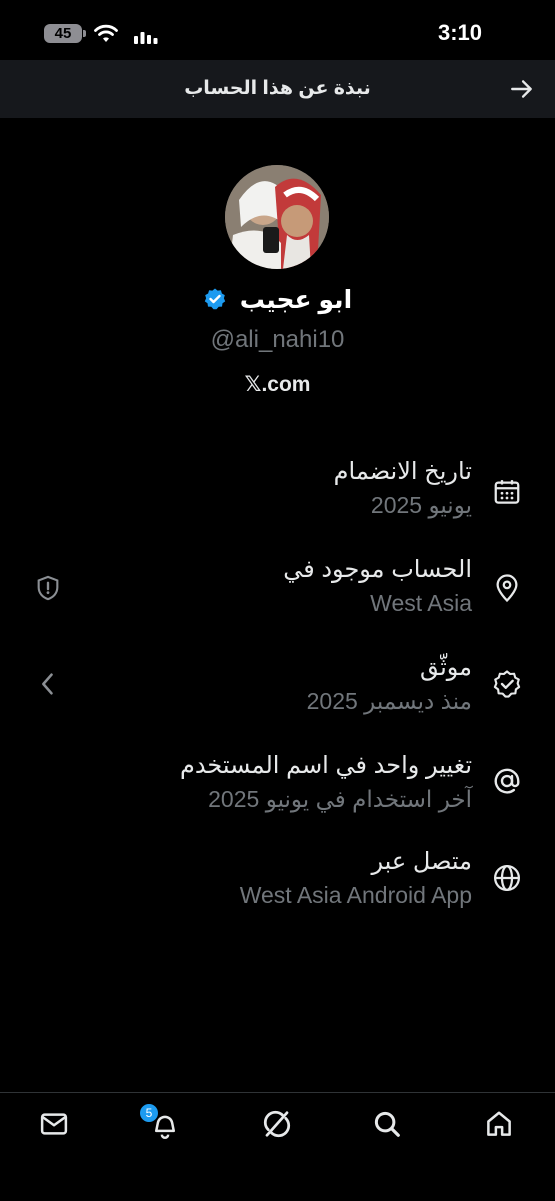  What do you see at coordinates (277, 696) in the screenshot?
I see `info-row-verified: موثّق منذ ديسمبر 2025` at bounding box center [277, 696].